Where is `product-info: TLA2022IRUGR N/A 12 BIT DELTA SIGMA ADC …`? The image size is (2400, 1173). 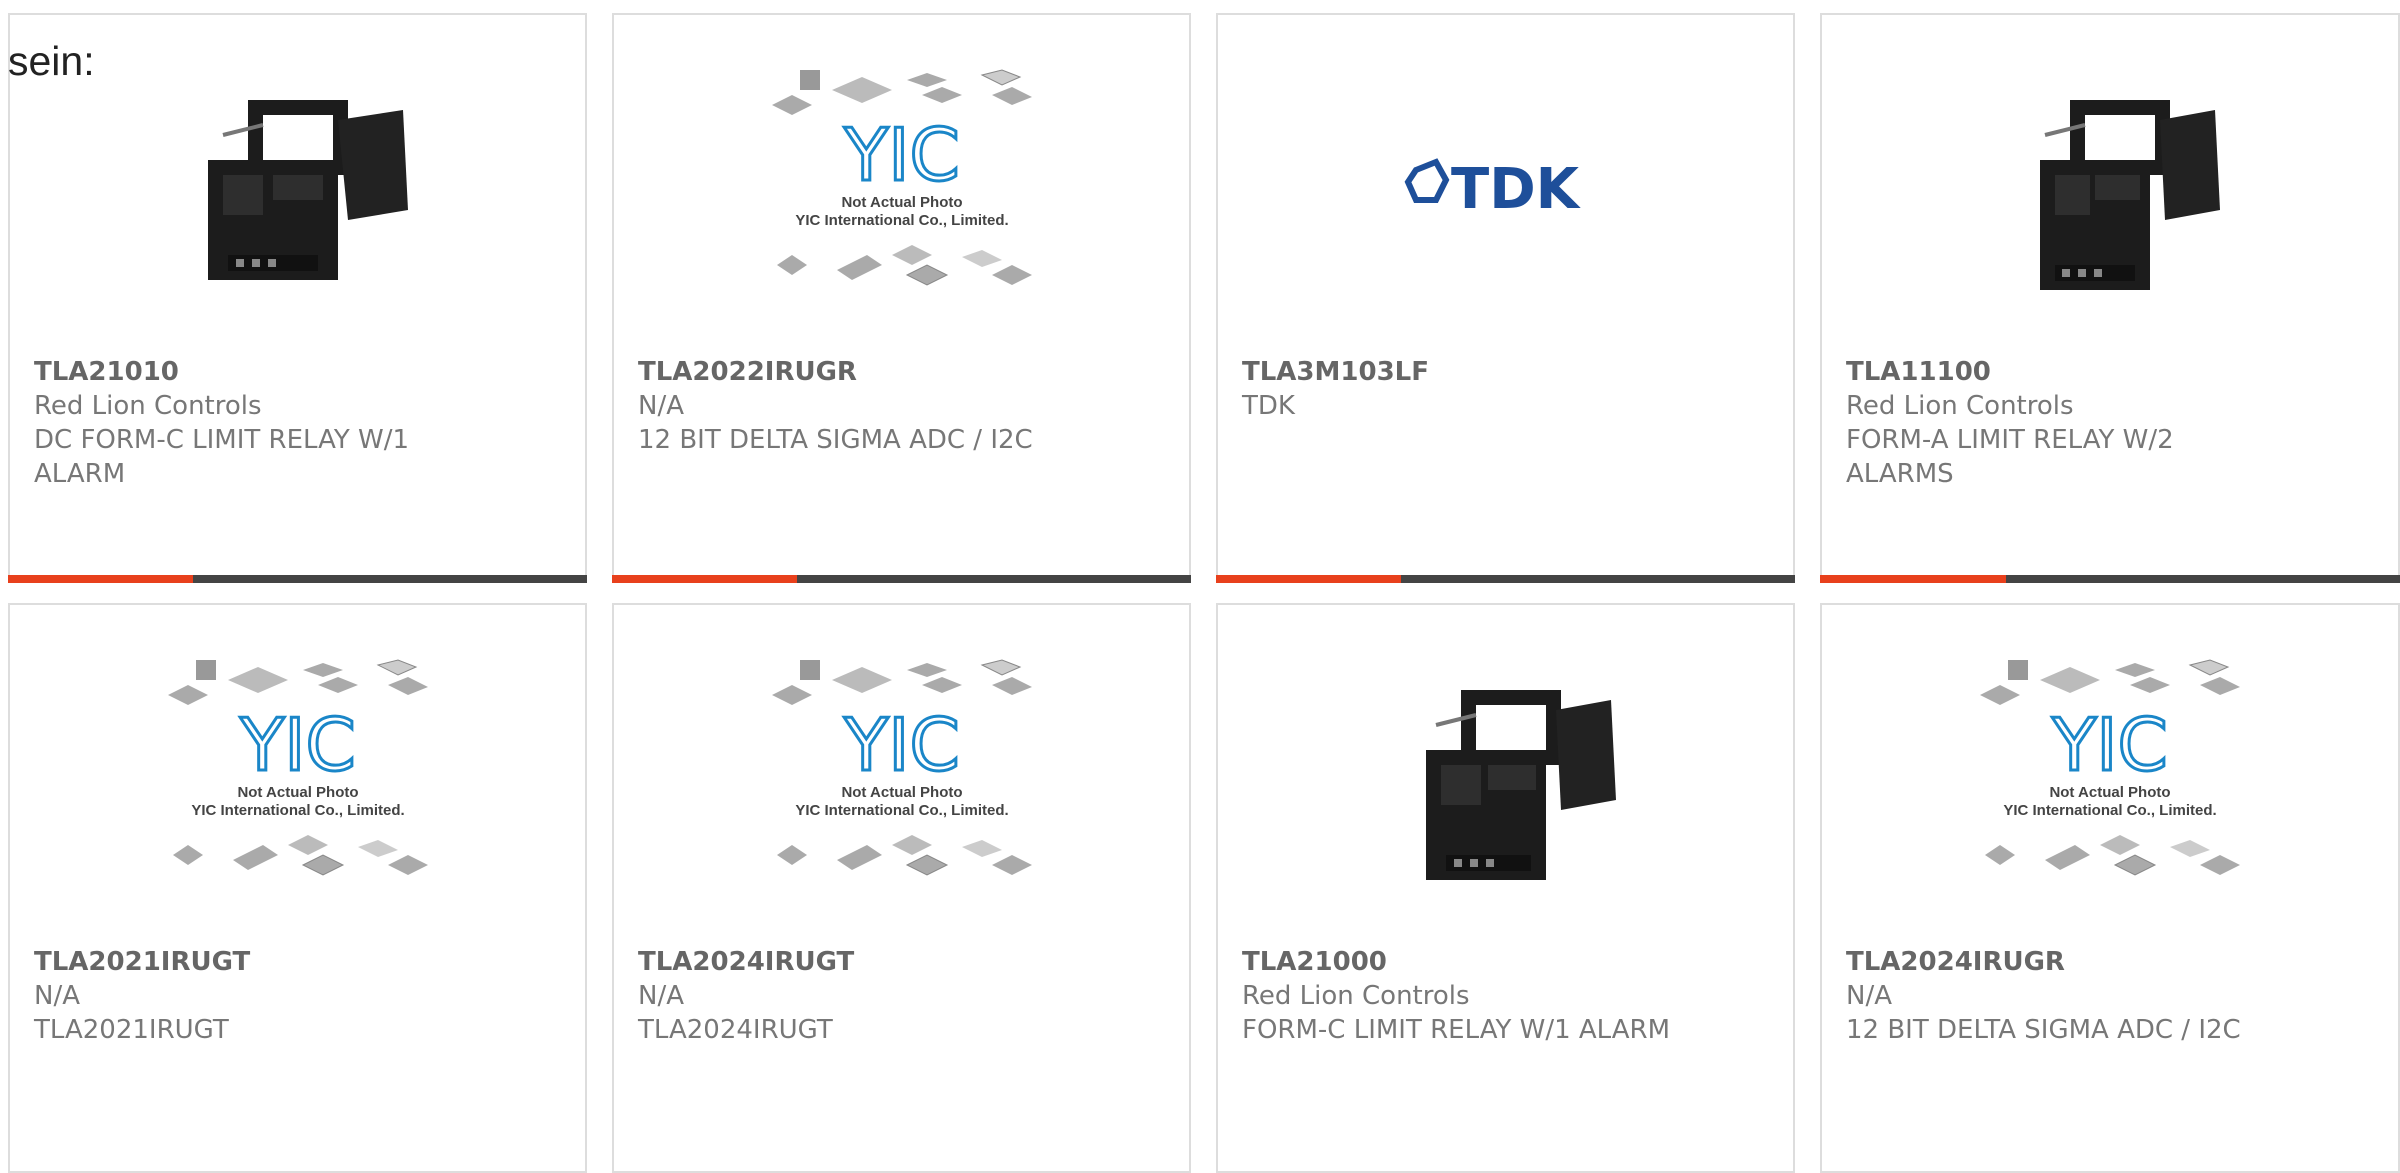
product-info: TLA2022IRUGR N/A 12 BIT DELTA SIGMA ADC … is located at coordinates (903, 406).